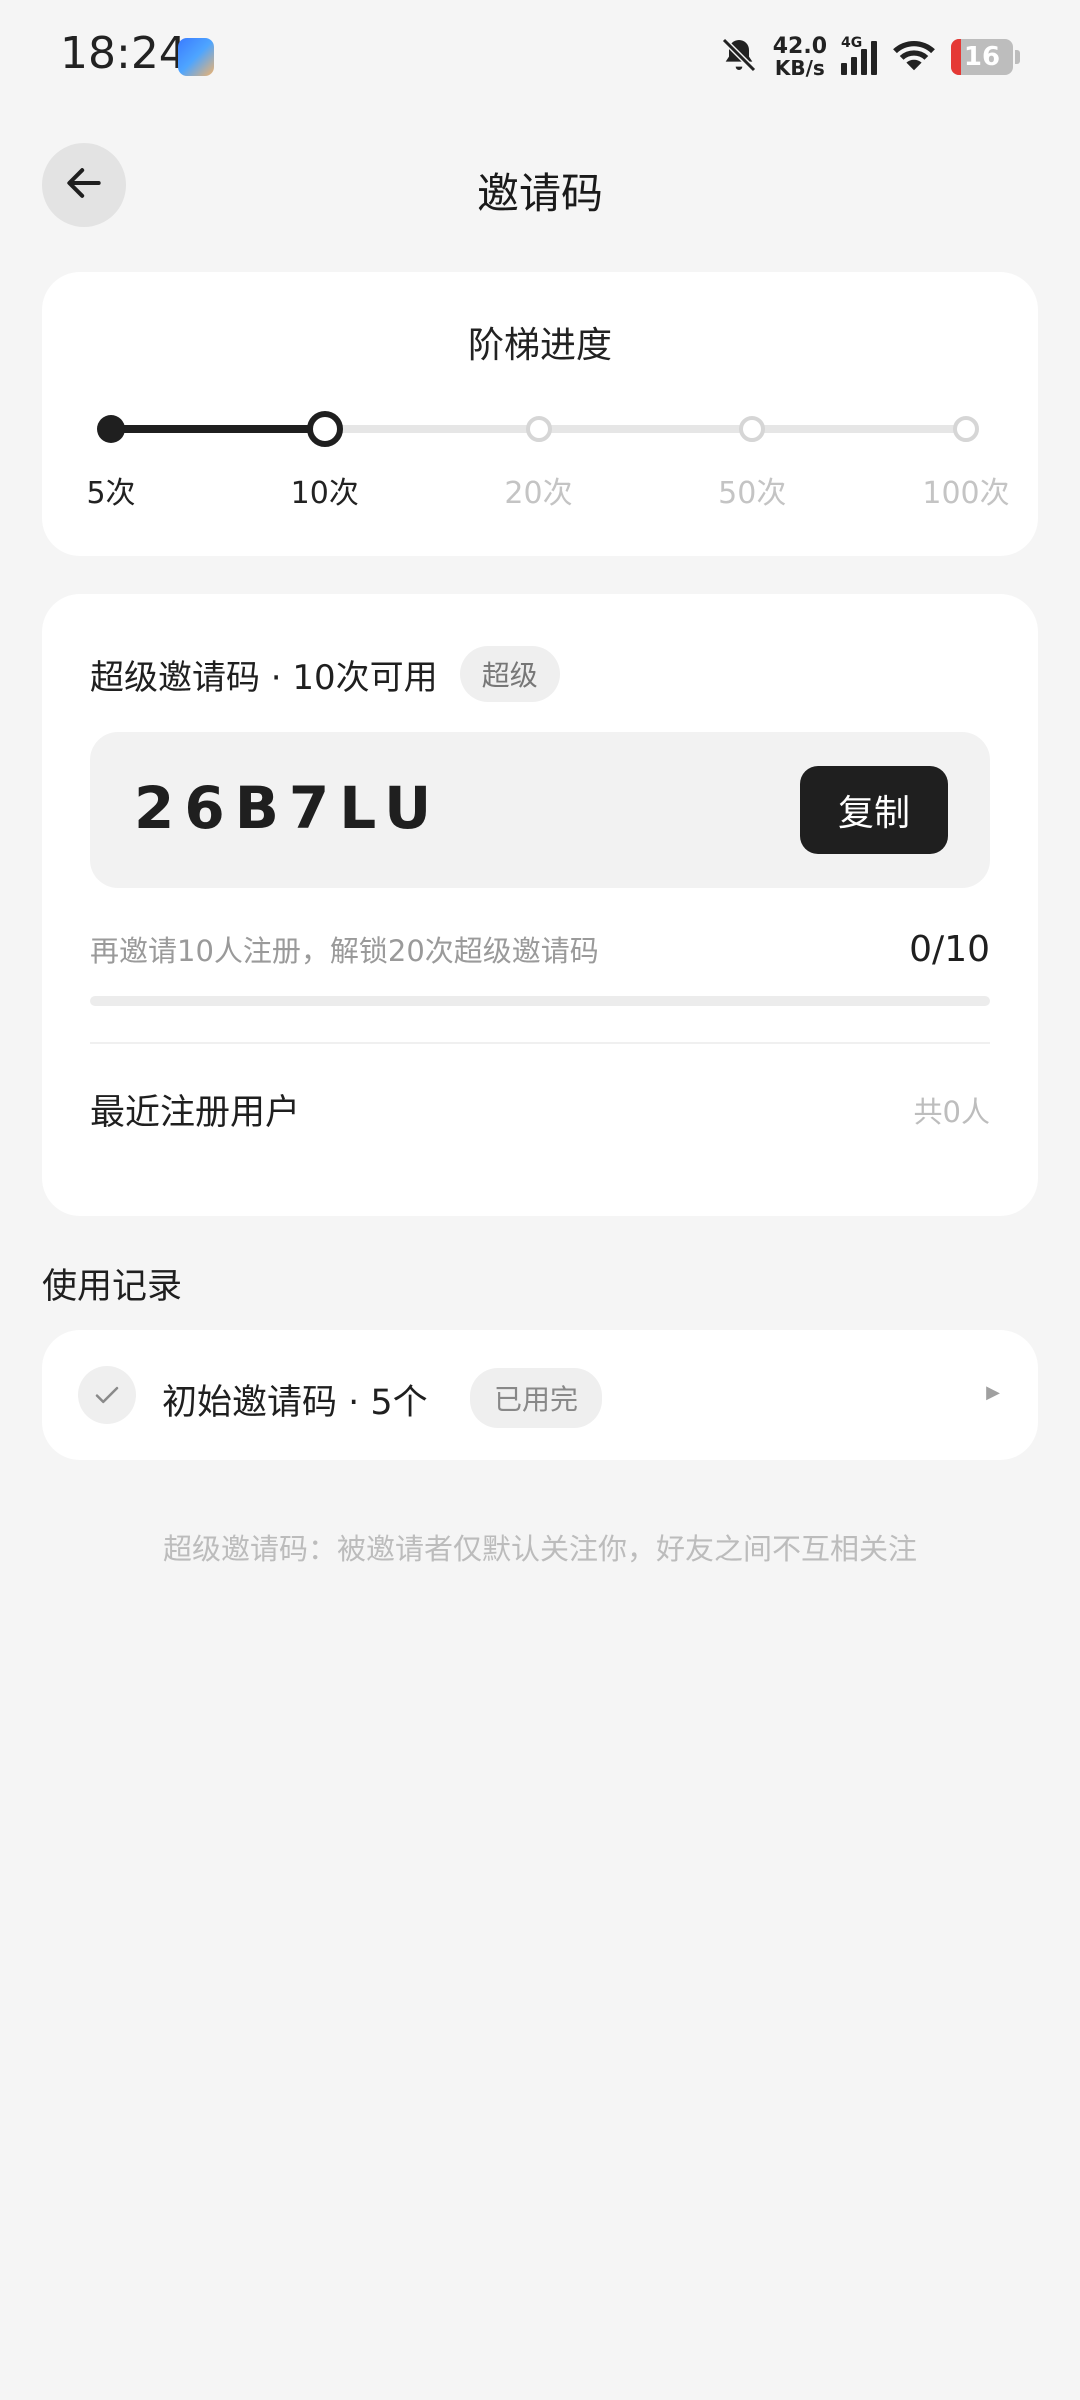 The height and width of the screenshot is (2400, 1080). Describe the element at coordinates (799, 46) in the screenshot. I see `network-speed-value: 42.0` at that location.